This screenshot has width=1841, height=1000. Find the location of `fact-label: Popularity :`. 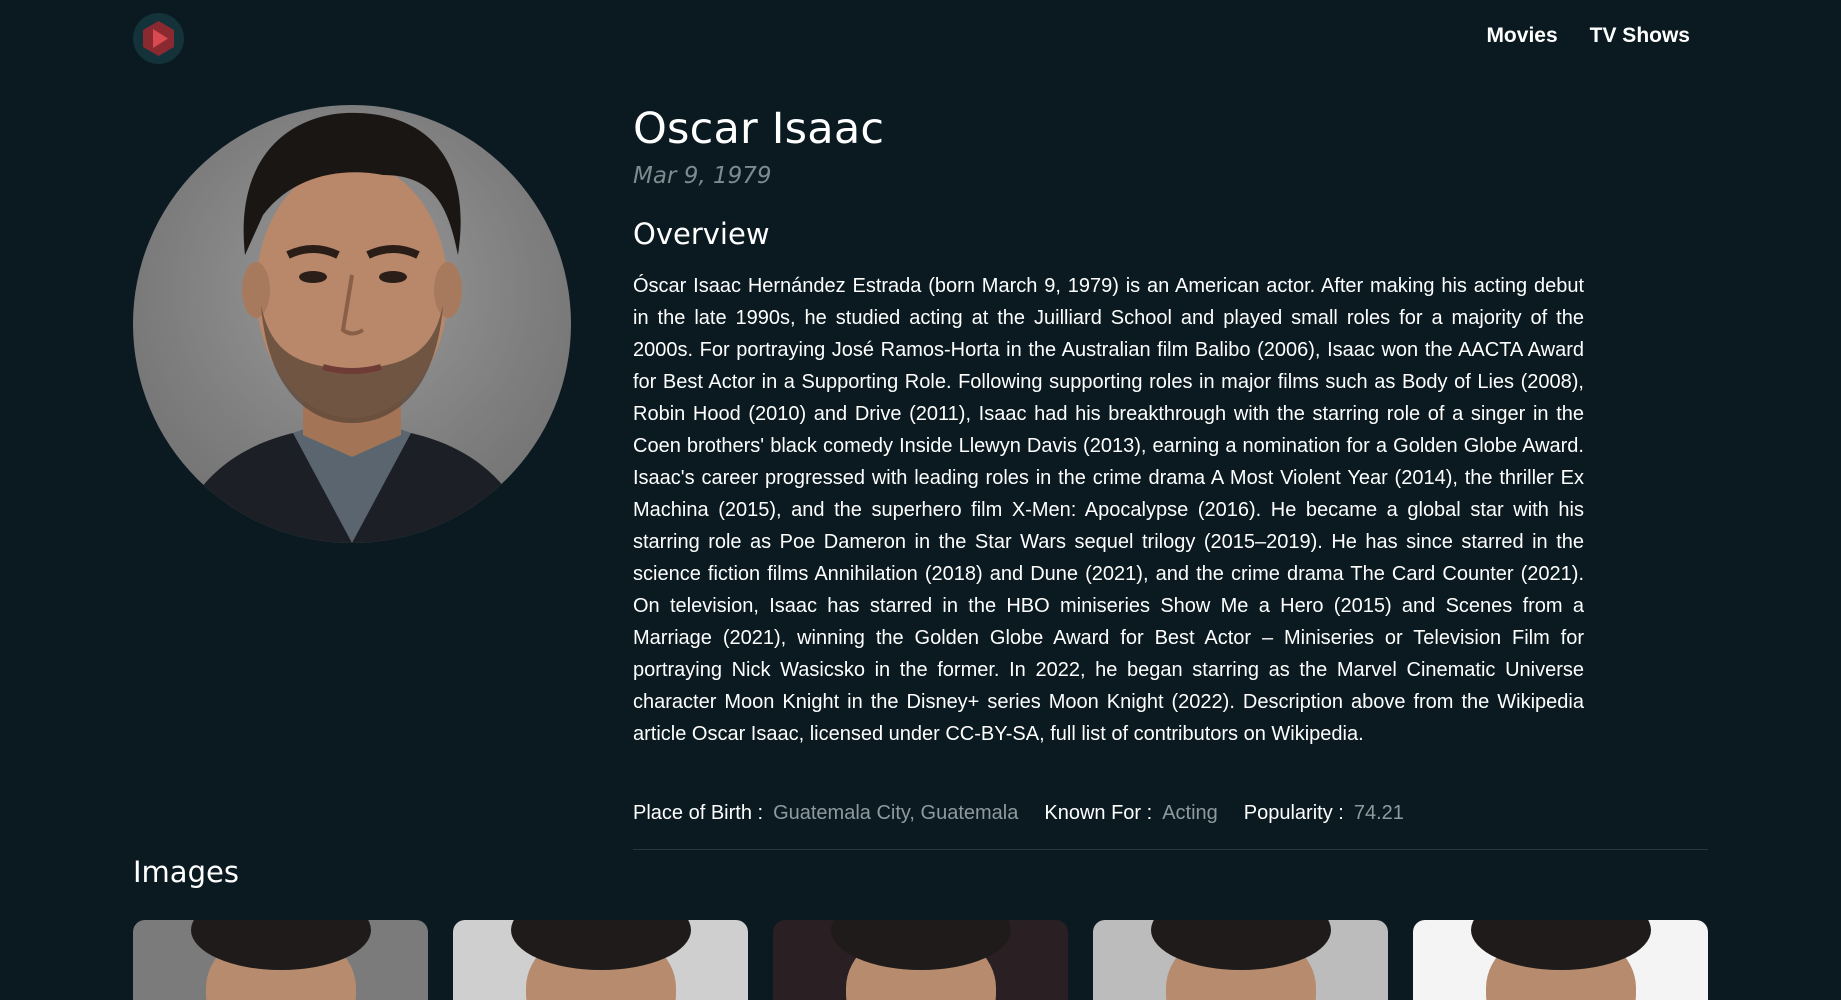

fact-label: Popularity : is located at coordinates (1293, 813).